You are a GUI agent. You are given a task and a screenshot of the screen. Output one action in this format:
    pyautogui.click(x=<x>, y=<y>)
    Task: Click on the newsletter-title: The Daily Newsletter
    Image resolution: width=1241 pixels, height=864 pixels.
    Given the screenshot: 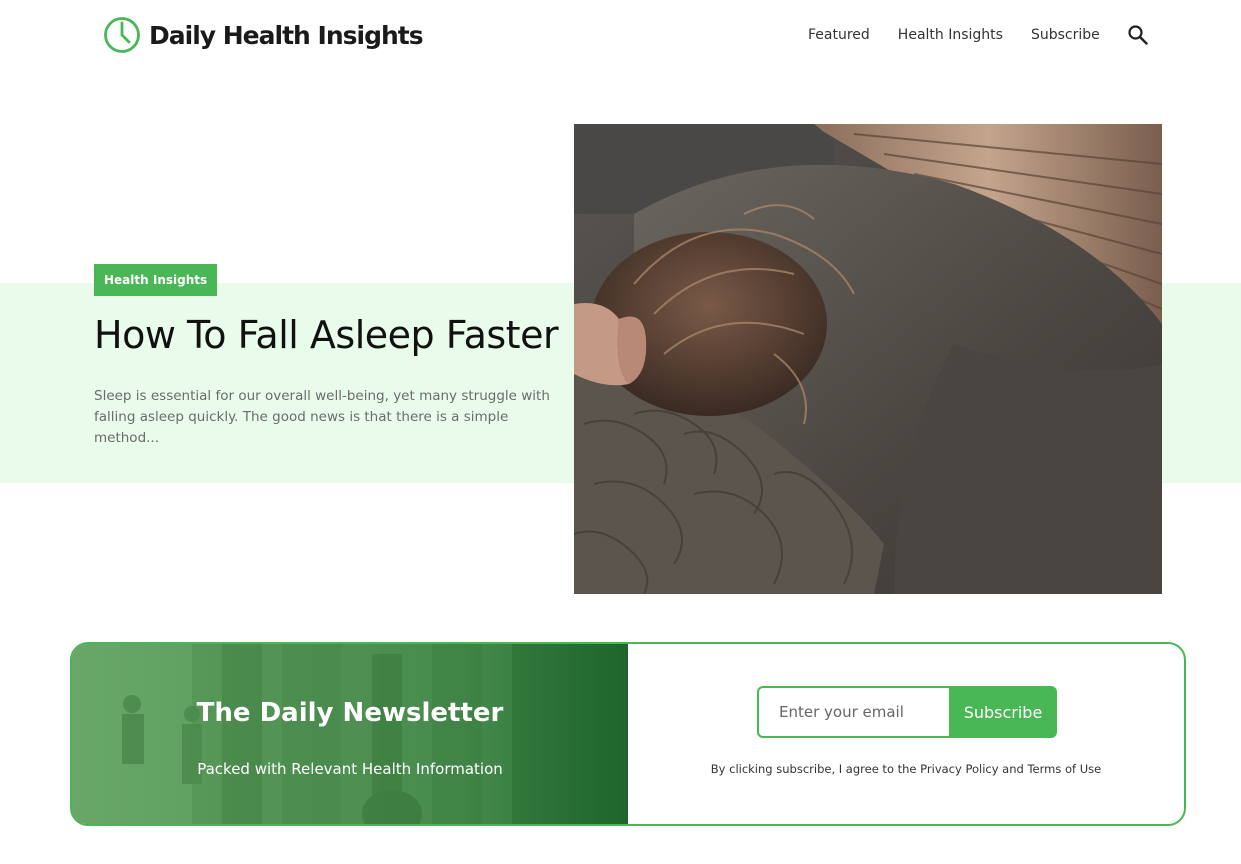 What is the action you would take?
    pyautogui.click(x=350, y=713)
    